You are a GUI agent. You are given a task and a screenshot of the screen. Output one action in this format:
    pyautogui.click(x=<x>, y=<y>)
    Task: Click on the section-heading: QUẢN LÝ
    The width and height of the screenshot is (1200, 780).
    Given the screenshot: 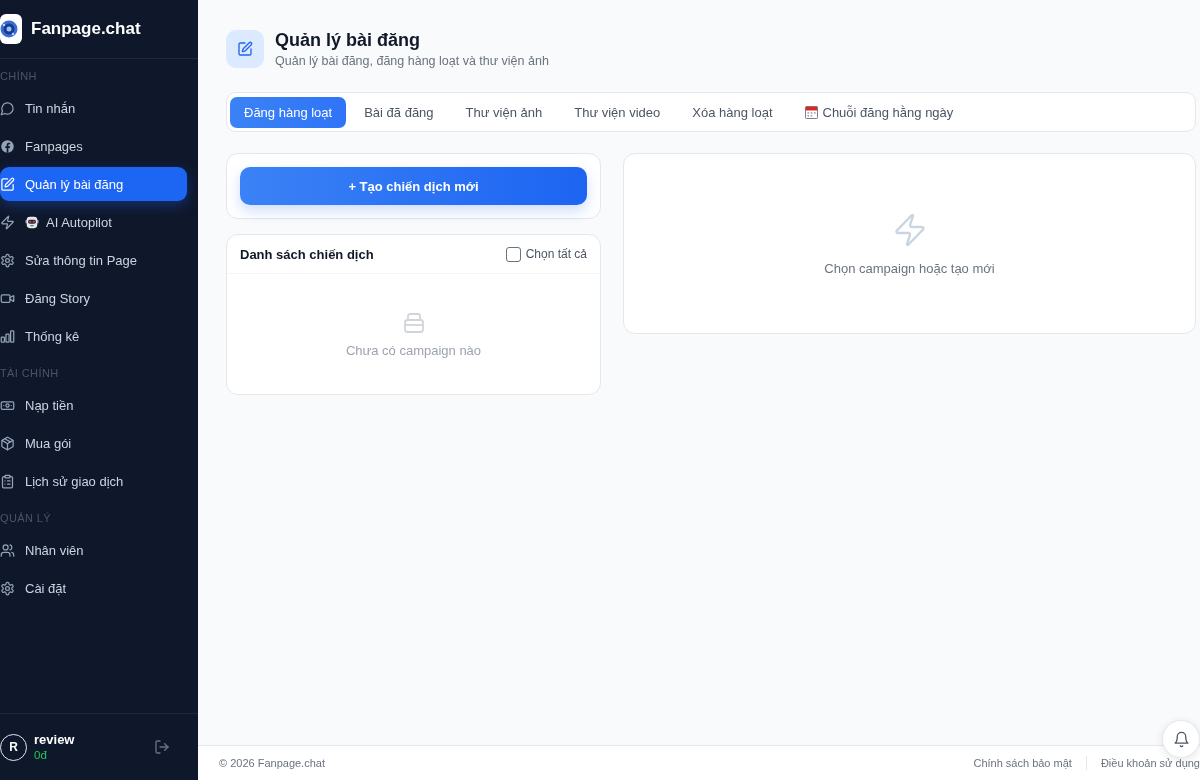 What is the action you would take?
    pyautogui.click(x=26, y=518)
    